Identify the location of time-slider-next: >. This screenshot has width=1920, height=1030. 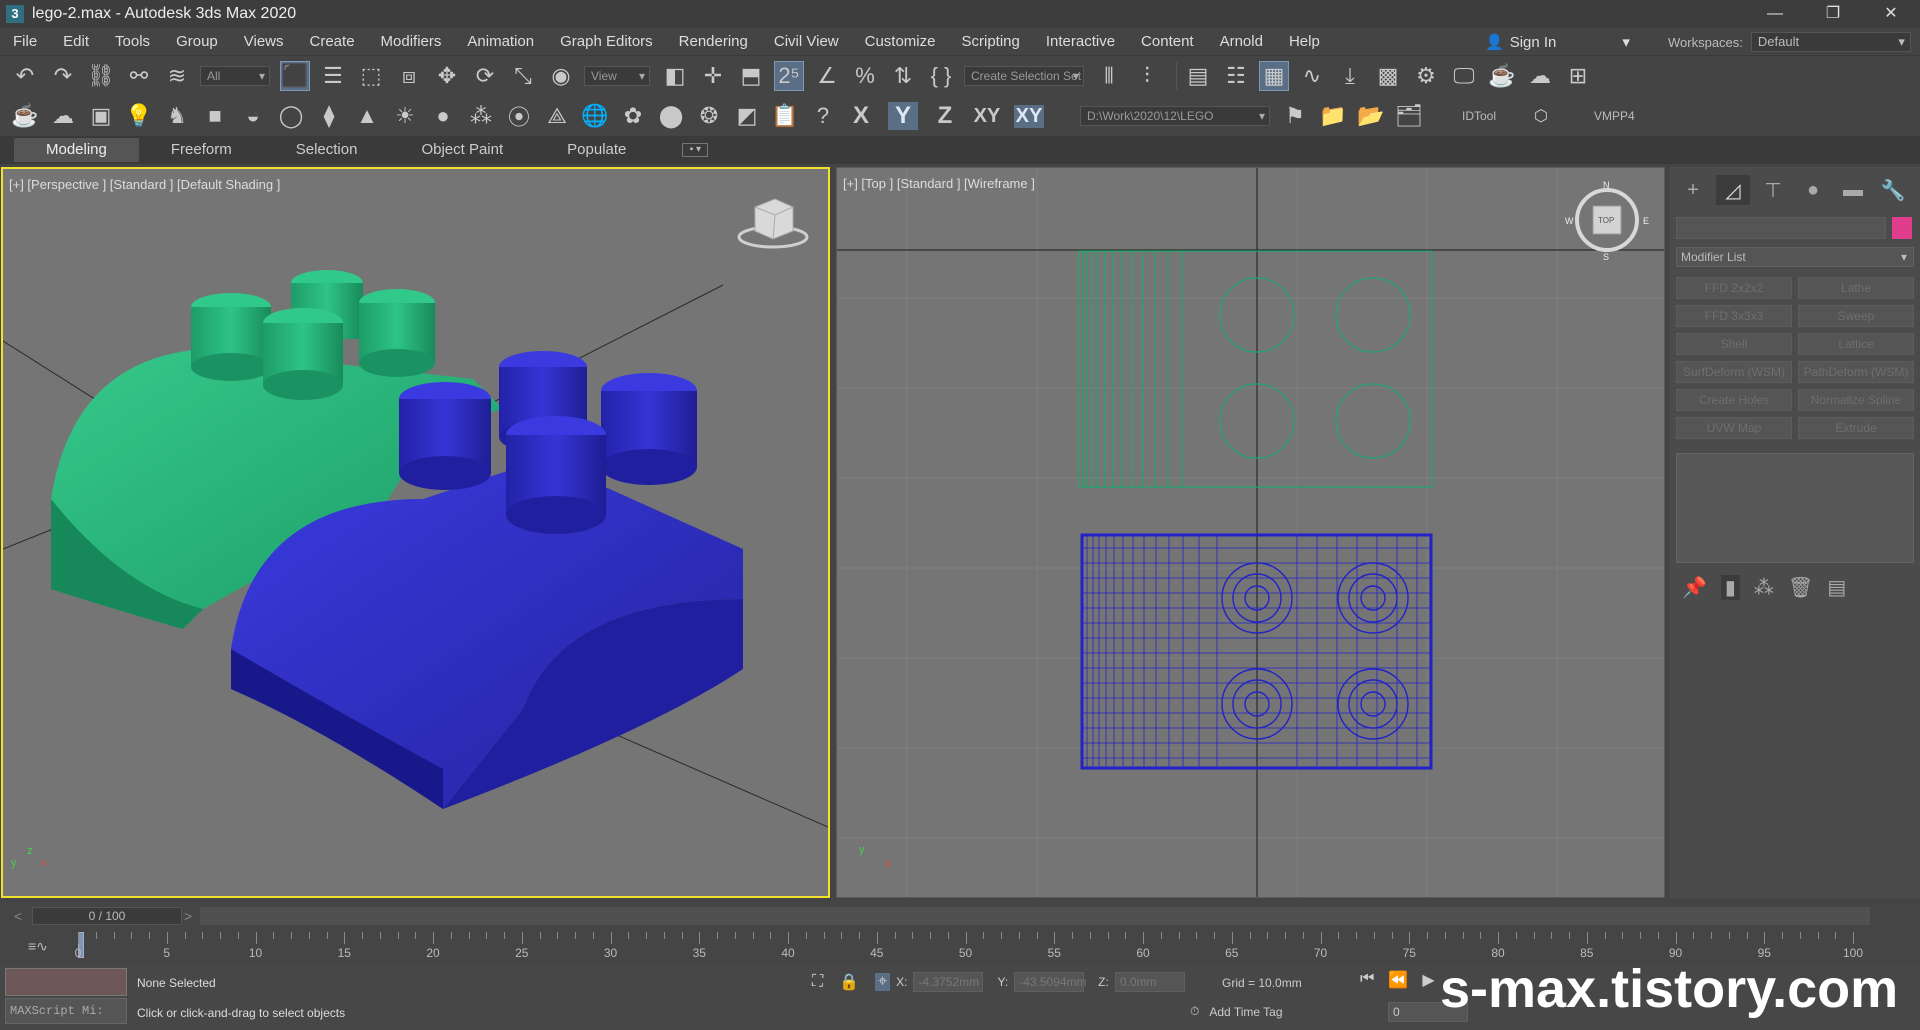
(192, 916).